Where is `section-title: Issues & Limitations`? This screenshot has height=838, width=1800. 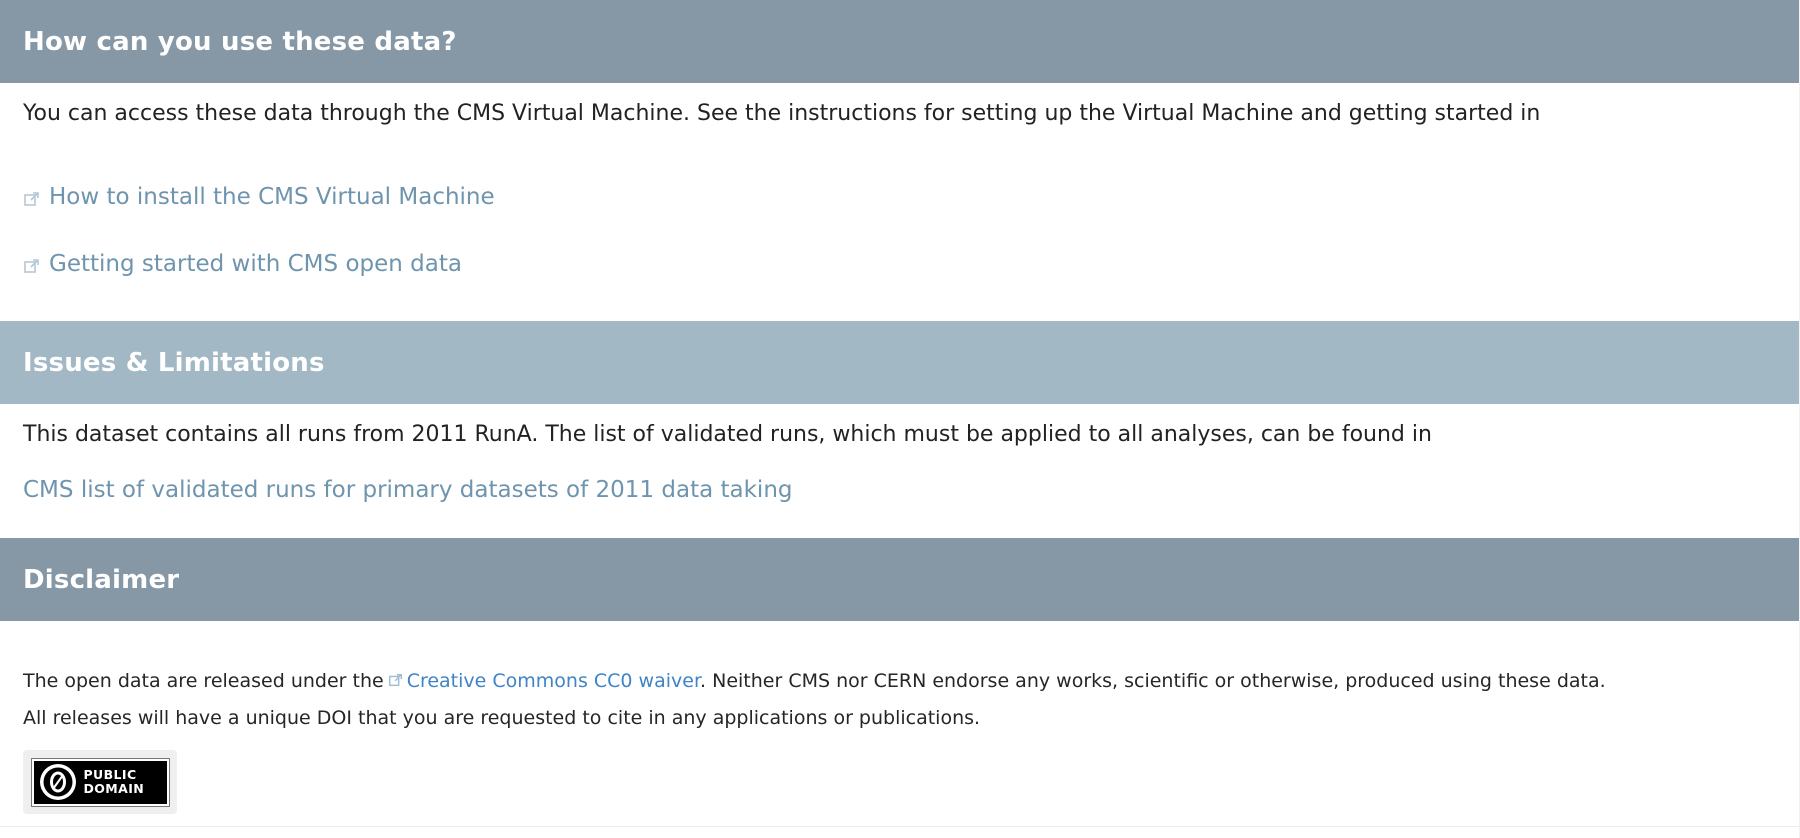
section-title: Issues & Limitations is located at coordinates (174, 362).